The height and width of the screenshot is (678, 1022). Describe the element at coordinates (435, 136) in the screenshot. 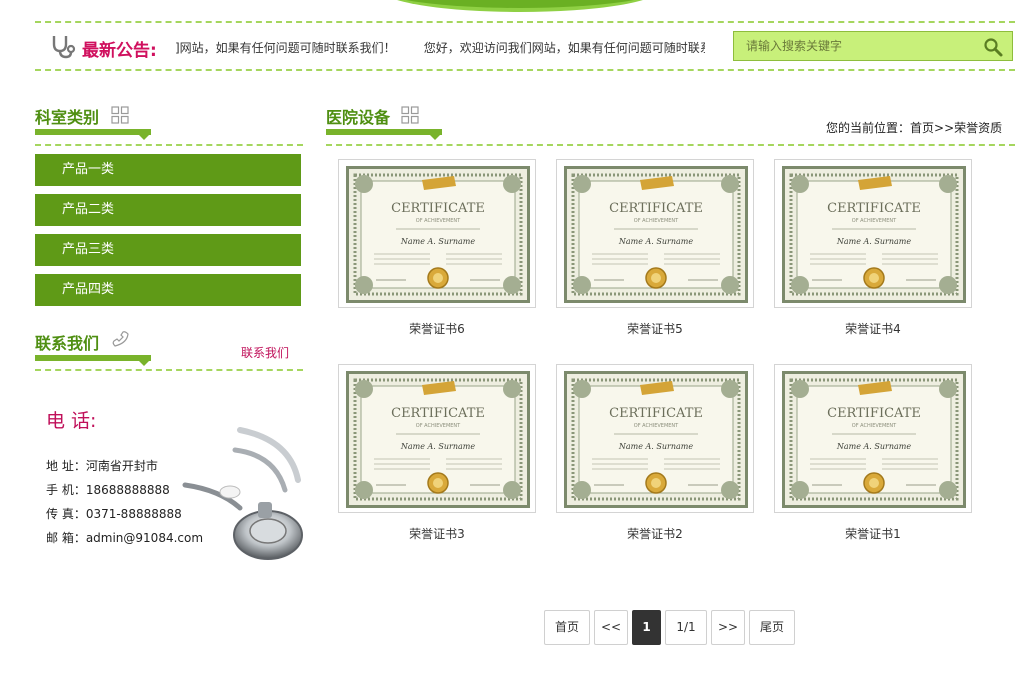

I see `main-title-arrow` at that location.